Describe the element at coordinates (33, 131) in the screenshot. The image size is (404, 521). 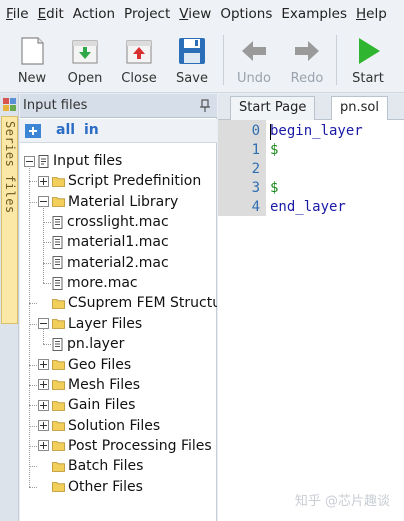
I see `add-folder-icon` at that location.